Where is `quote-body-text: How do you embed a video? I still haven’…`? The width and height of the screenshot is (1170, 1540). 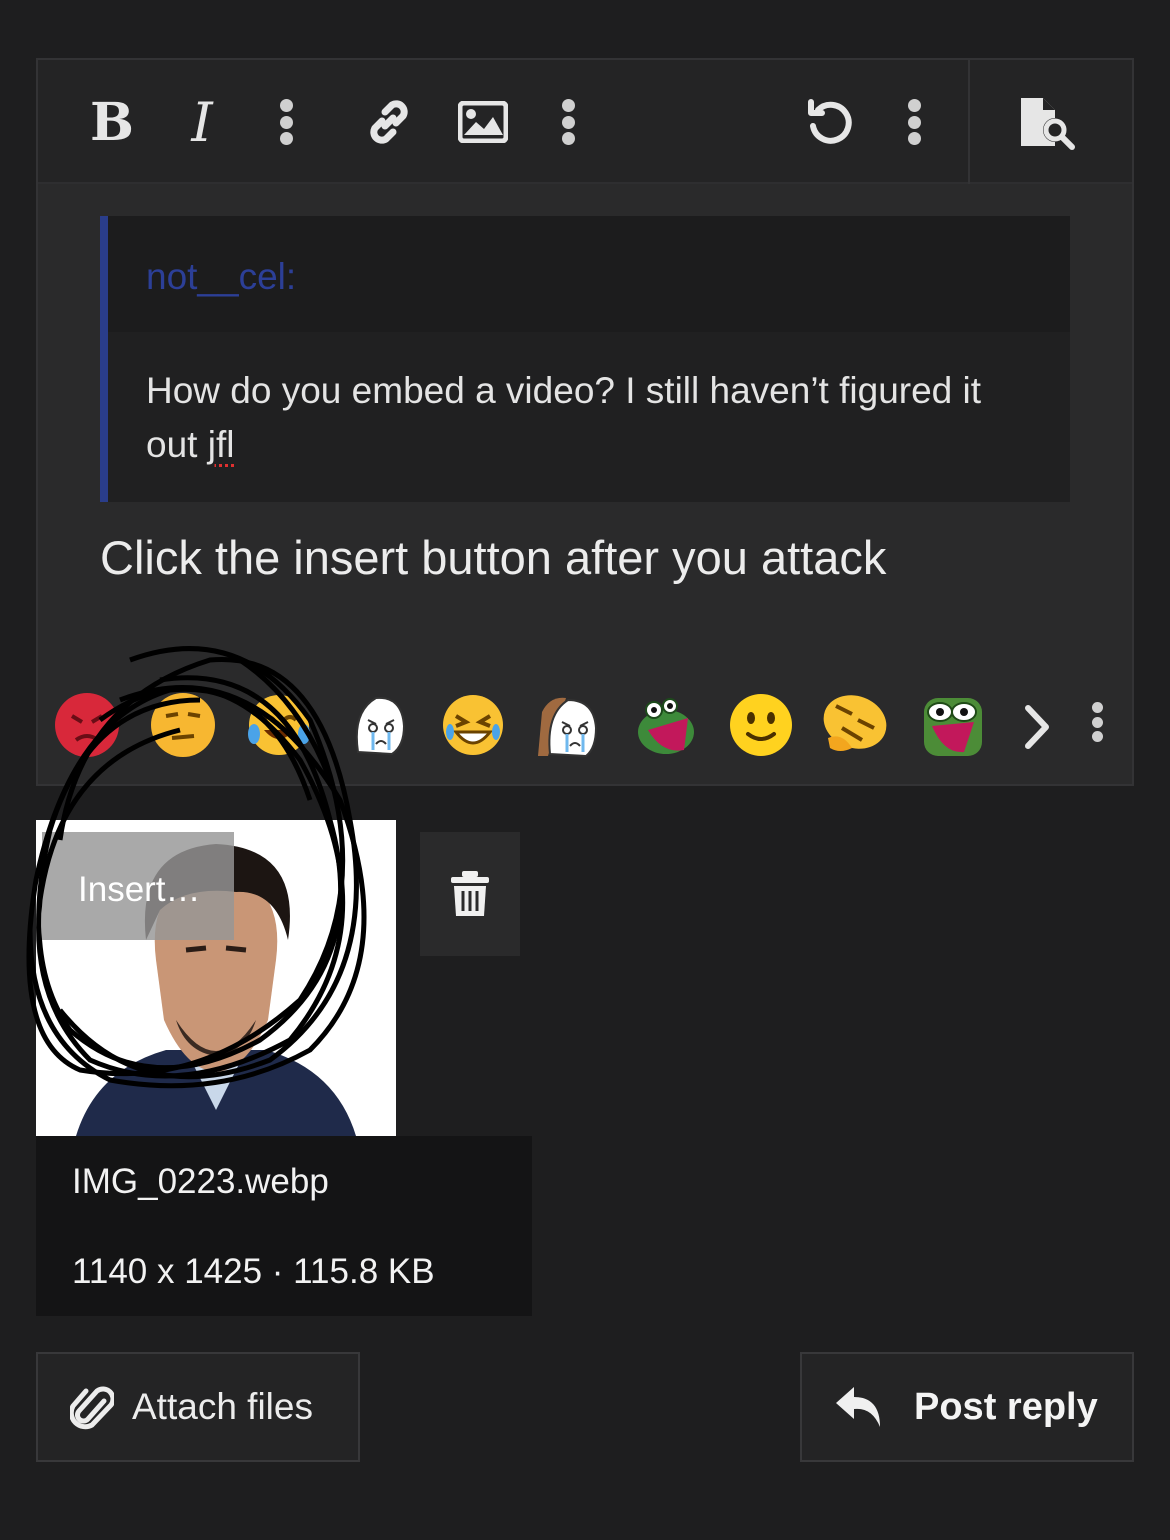 quote-body-text: How do you embed a video? I still haven’… is located at coordinates (564, 417).